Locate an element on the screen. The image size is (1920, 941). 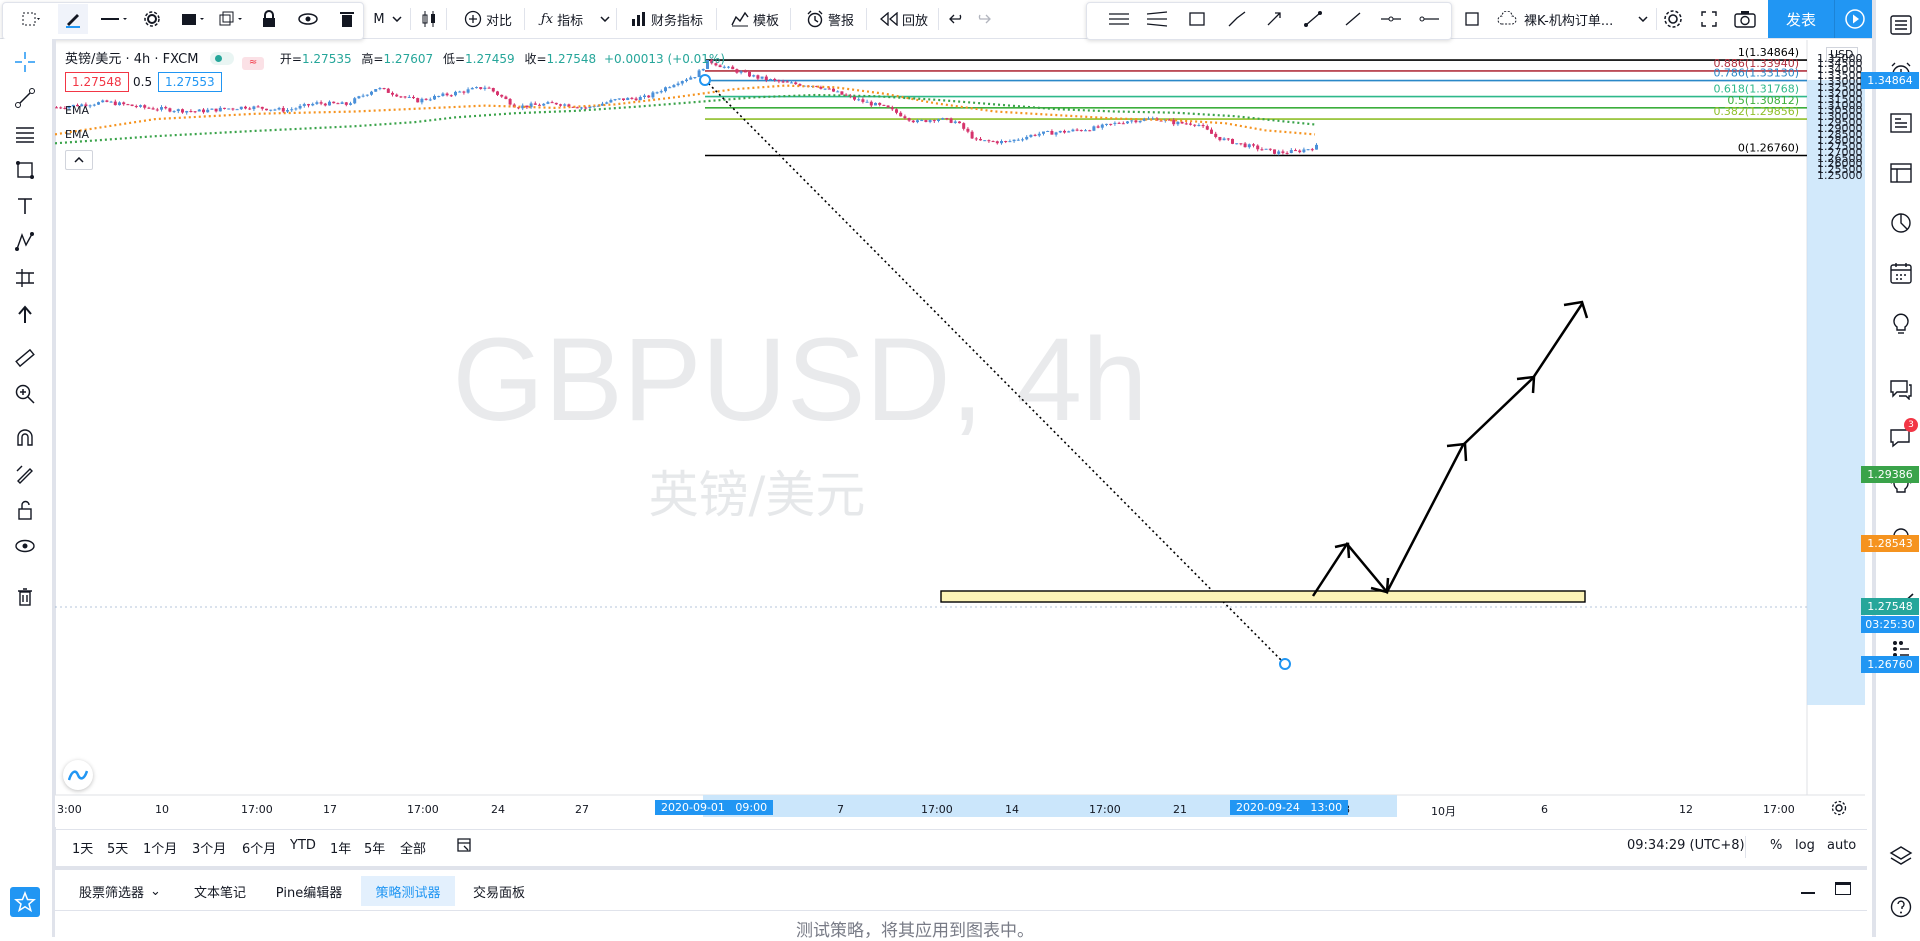
range-button: 1个月 is located at coordinates (160, 847).